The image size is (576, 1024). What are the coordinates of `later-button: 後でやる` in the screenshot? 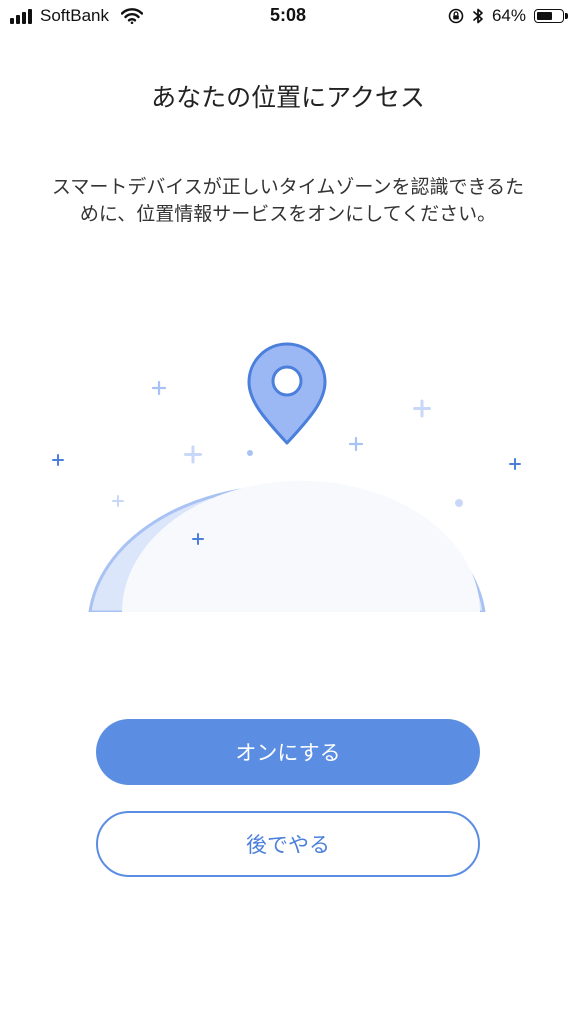 It's located at (288, 844).